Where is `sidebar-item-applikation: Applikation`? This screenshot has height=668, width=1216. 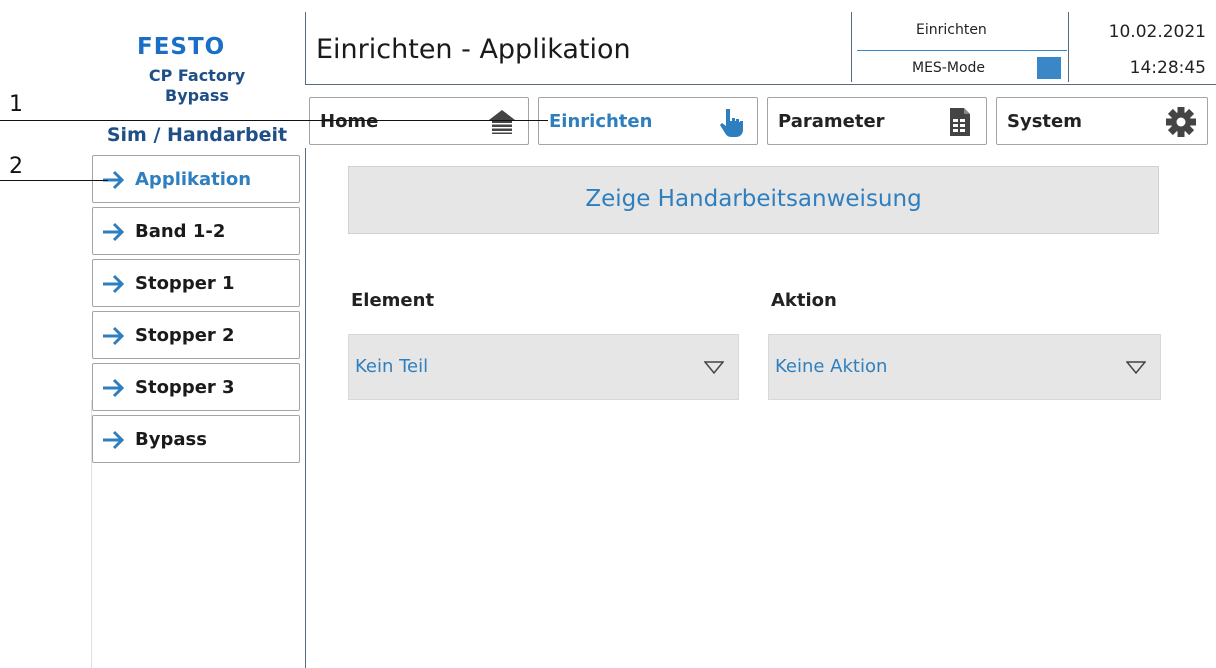 sidebar-item-applikation: Applikation is located at coordinates (196, 179).